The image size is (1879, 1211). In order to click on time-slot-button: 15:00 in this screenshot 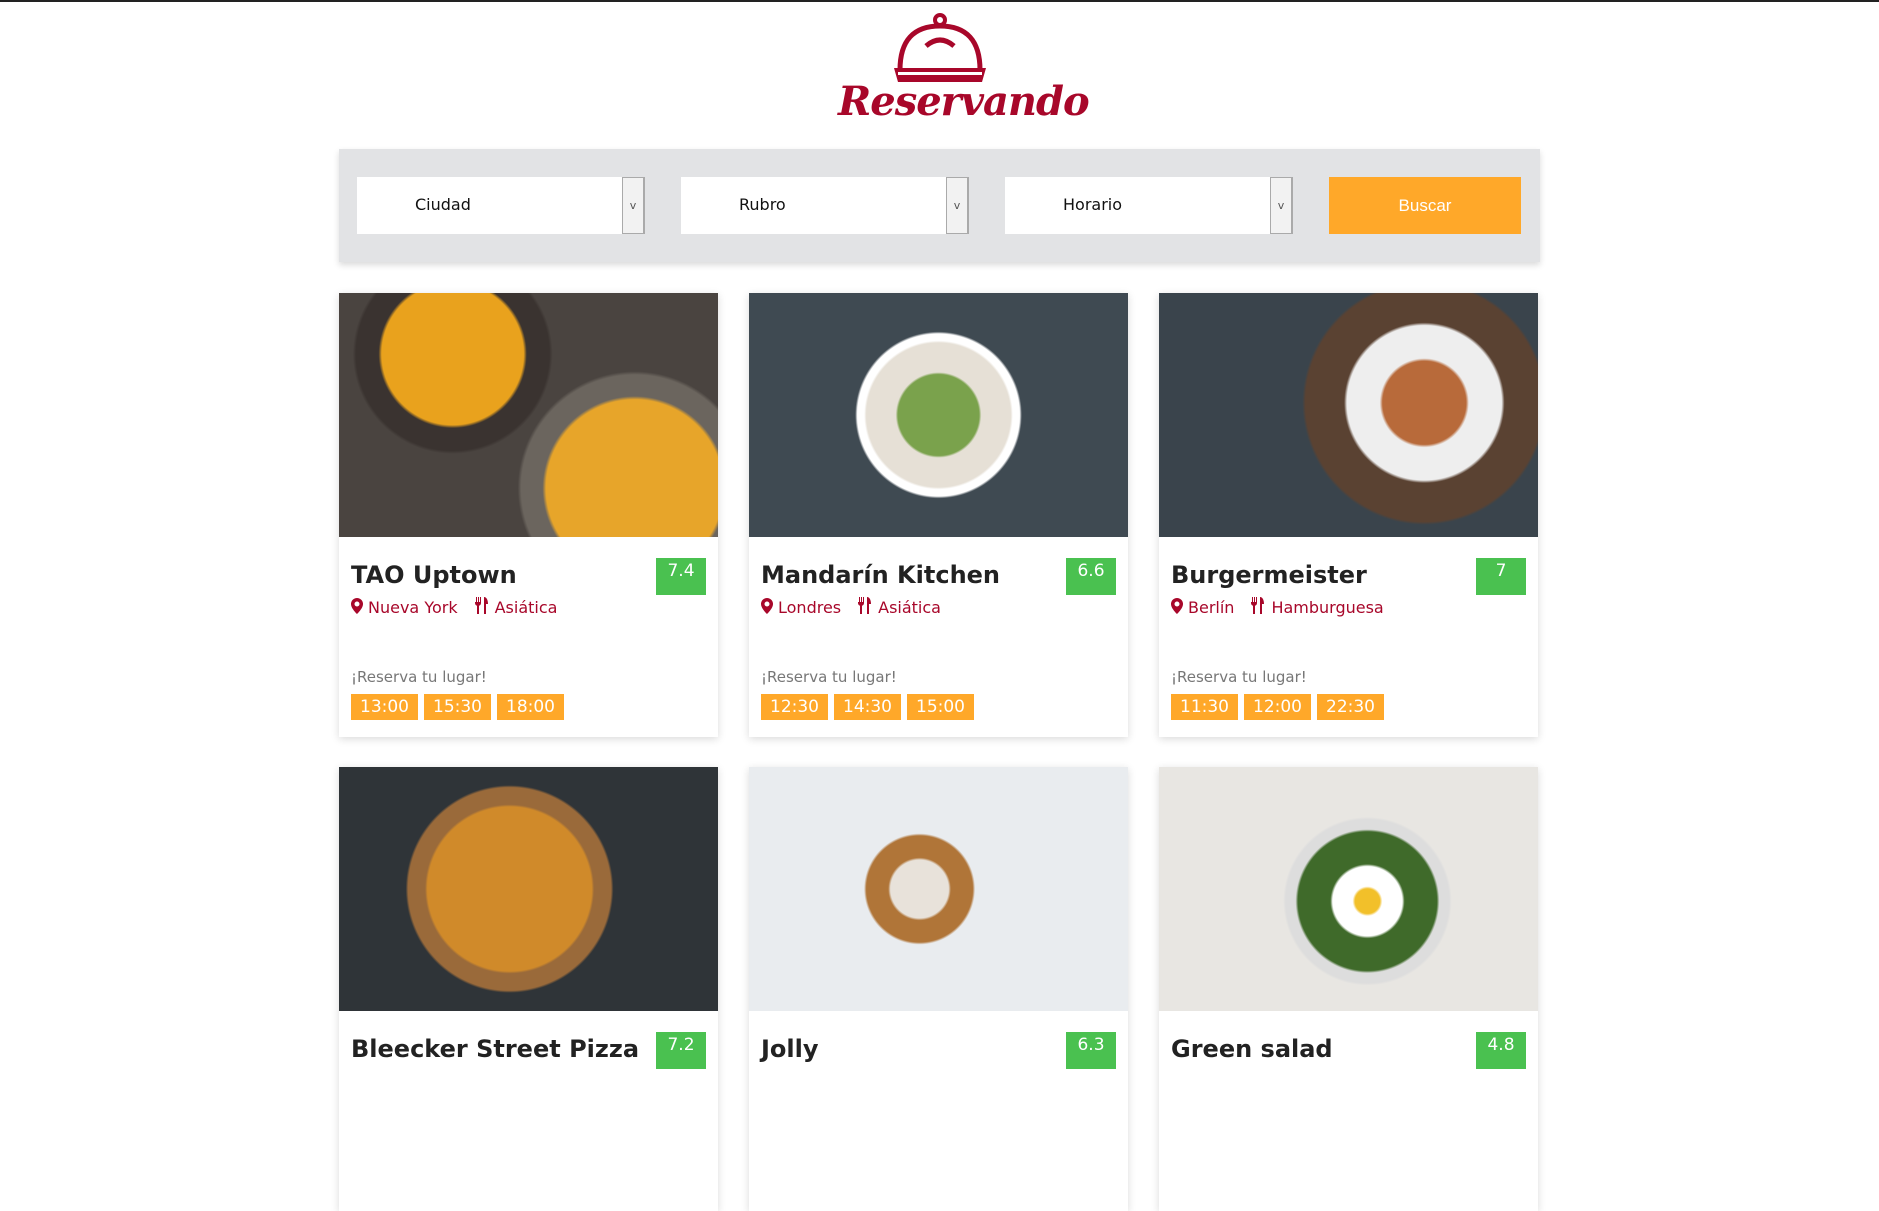, I will do `click(940, 707)`.